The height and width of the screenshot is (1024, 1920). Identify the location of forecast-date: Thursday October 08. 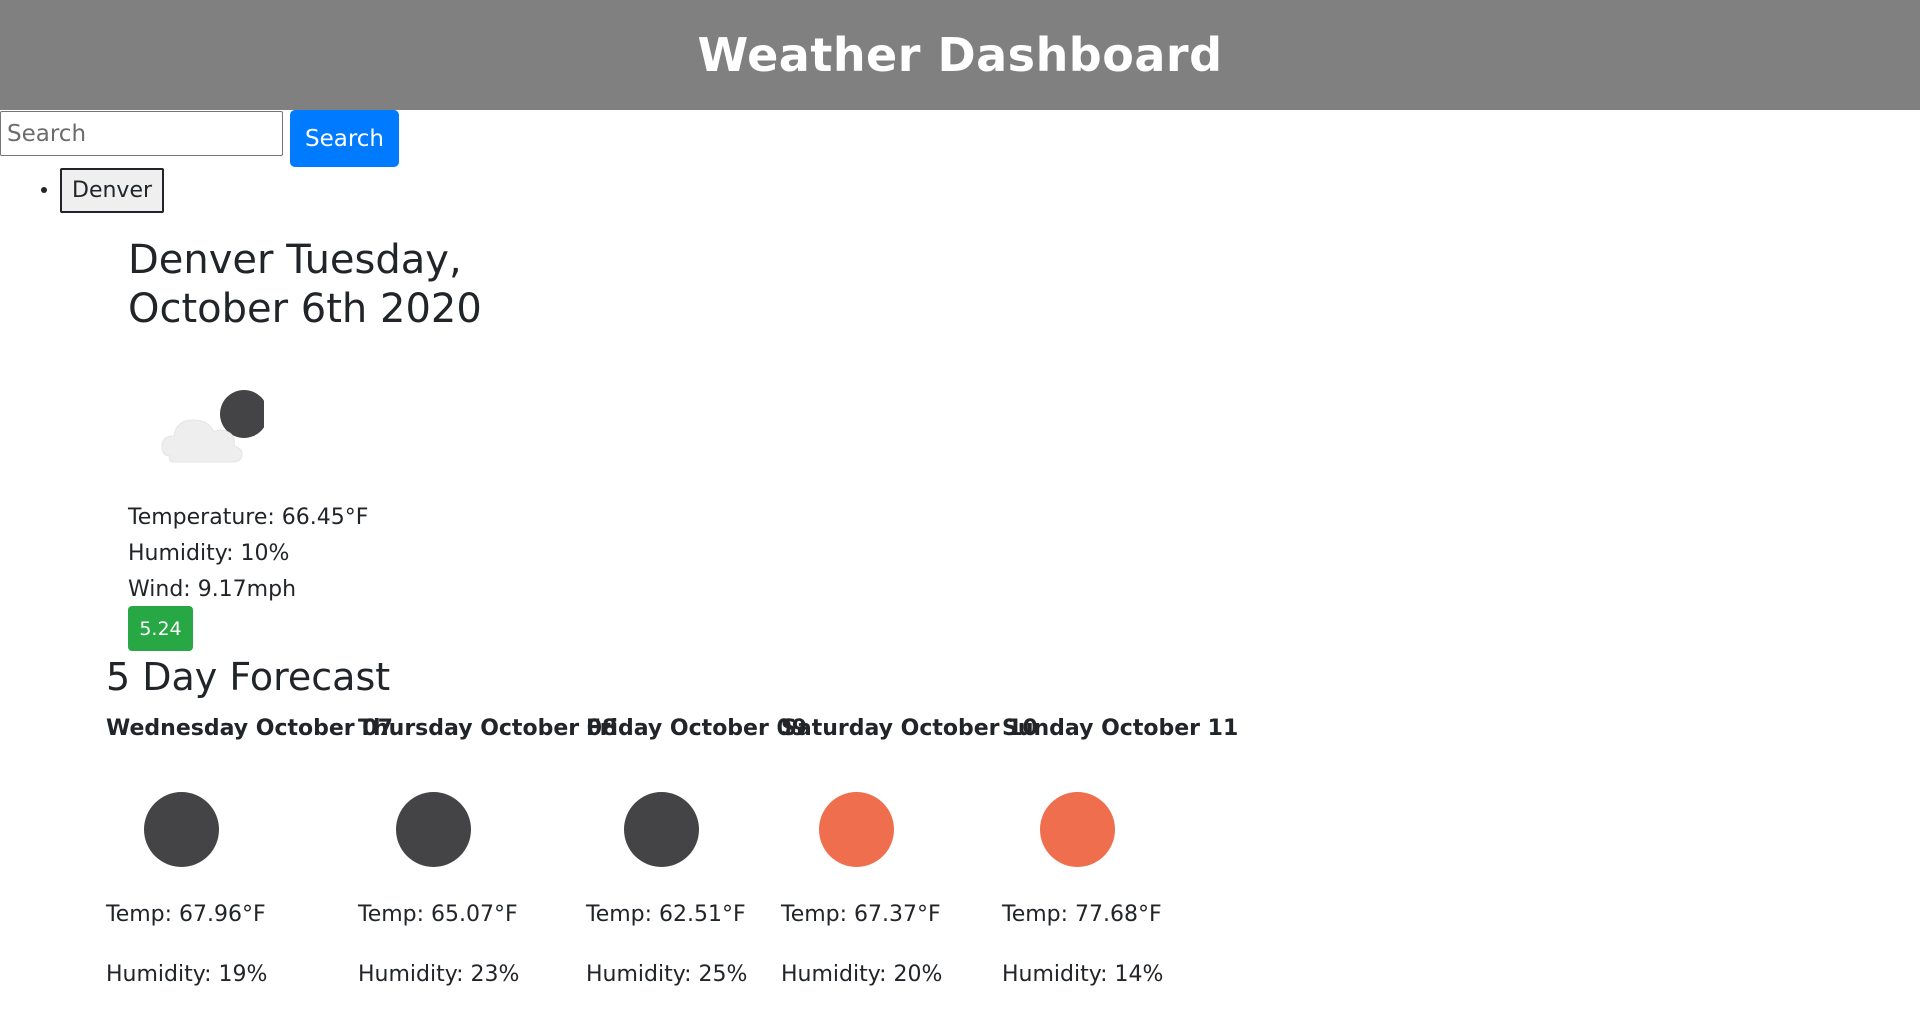
(488, 728).